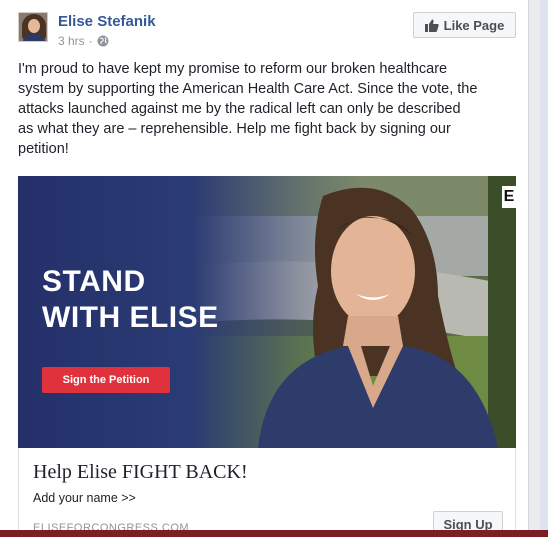 This screenshot has height=537, width=548. I want to click on thumbs-up-icon, so click(431, 25).